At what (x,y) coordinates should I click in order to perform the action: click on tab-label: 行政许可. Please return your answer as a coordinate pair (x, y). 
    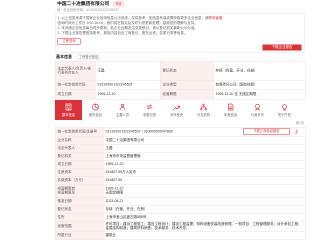
    Looking at the image, I should click on (257, 115).